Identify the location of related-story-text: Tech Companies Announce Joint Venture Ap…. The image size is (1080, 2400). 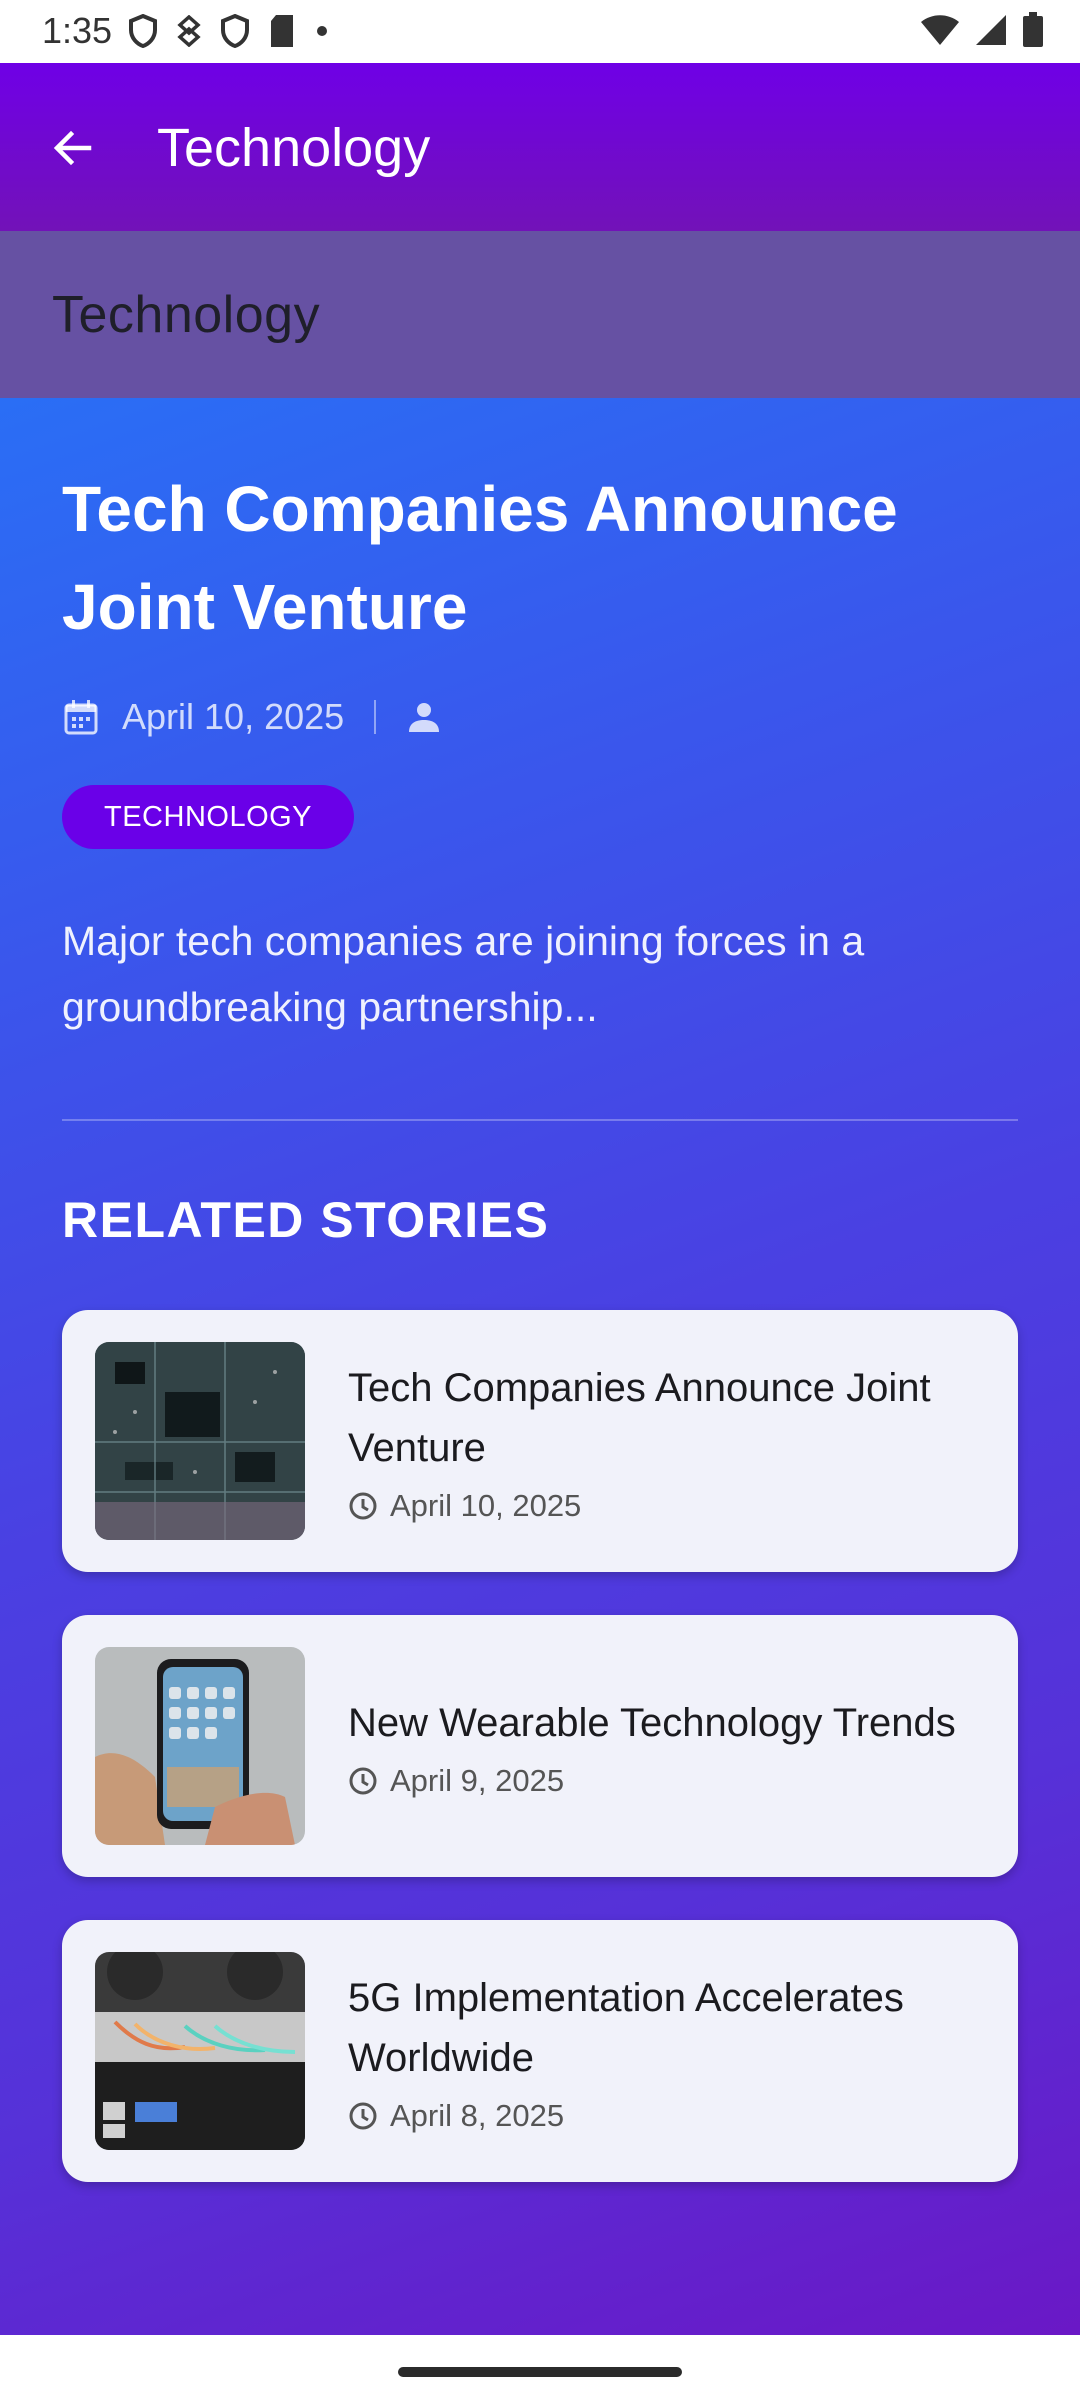
(668, 1441).